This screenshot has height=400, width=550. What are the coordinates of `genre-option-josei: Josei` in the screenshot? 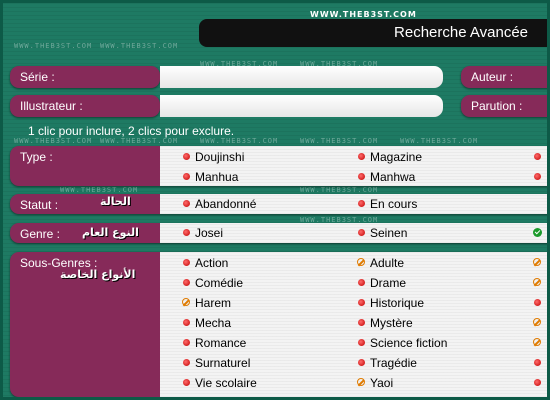 It's located at (203, 233).